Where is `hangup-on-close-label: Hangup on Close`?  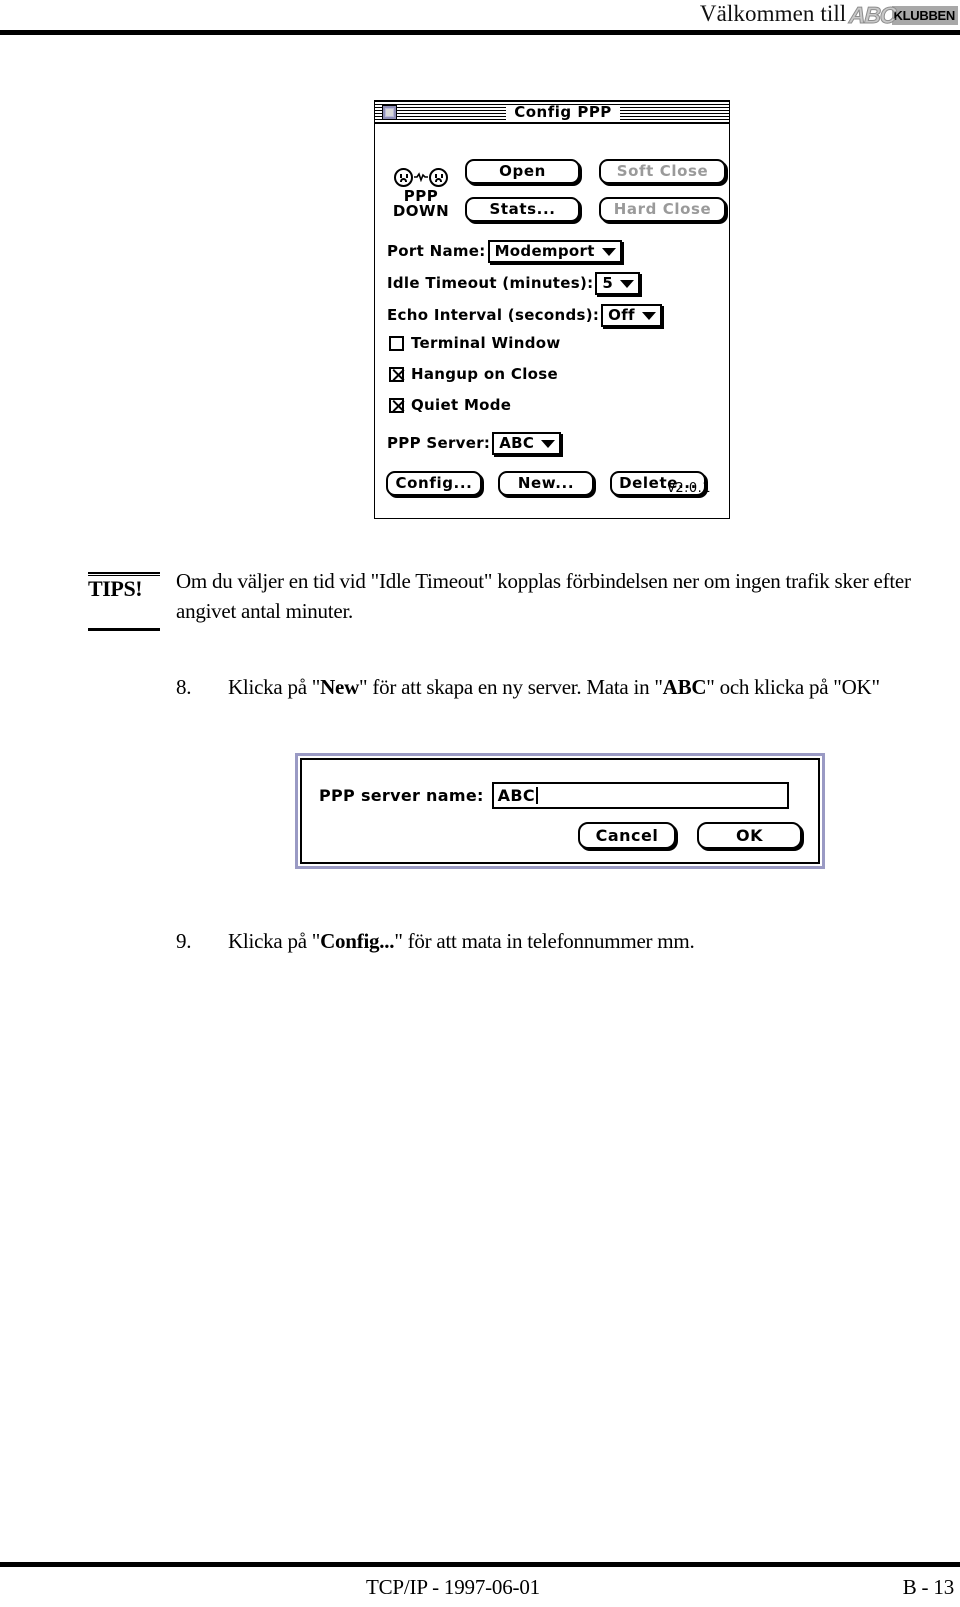
hangup-on-close-label: Hangup on Close is located at coordinates (484, 374).